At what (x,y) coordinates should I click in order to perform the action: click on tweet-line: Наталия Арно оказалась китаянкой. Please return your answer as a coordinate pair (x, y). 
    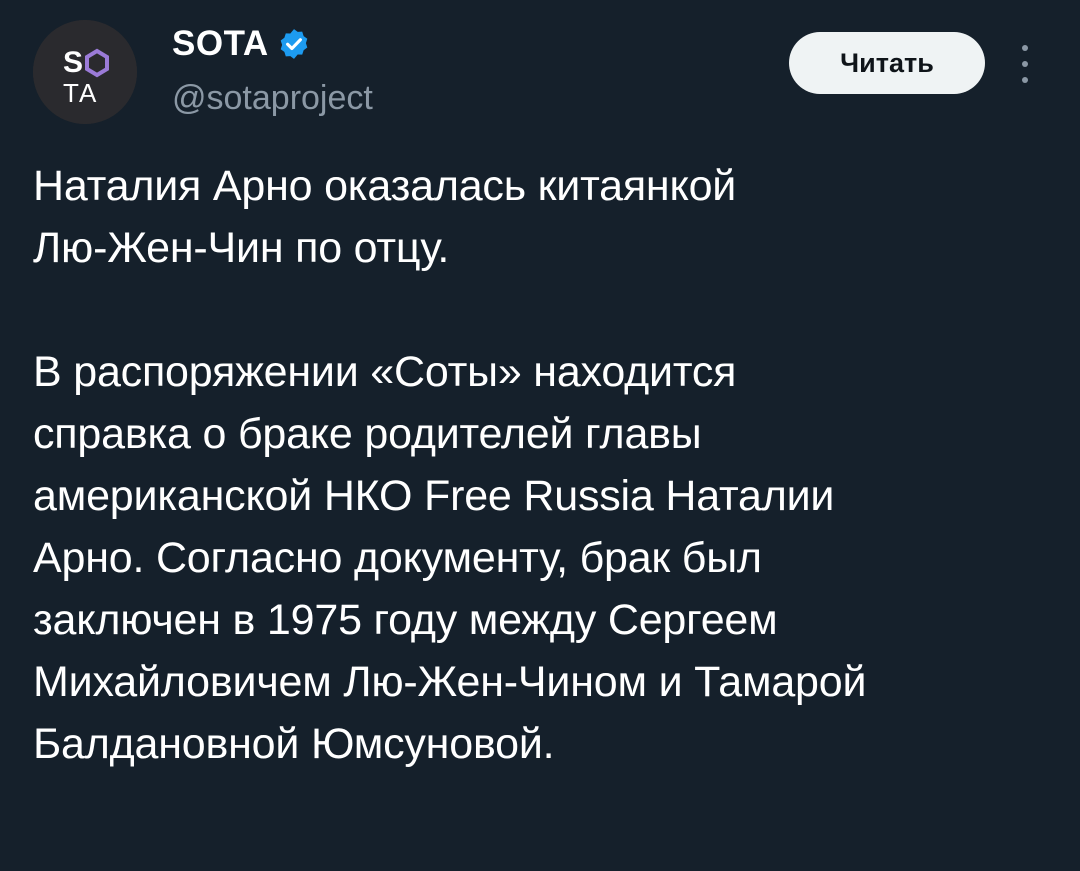
    Looking at the image, I should click on (385, 186).